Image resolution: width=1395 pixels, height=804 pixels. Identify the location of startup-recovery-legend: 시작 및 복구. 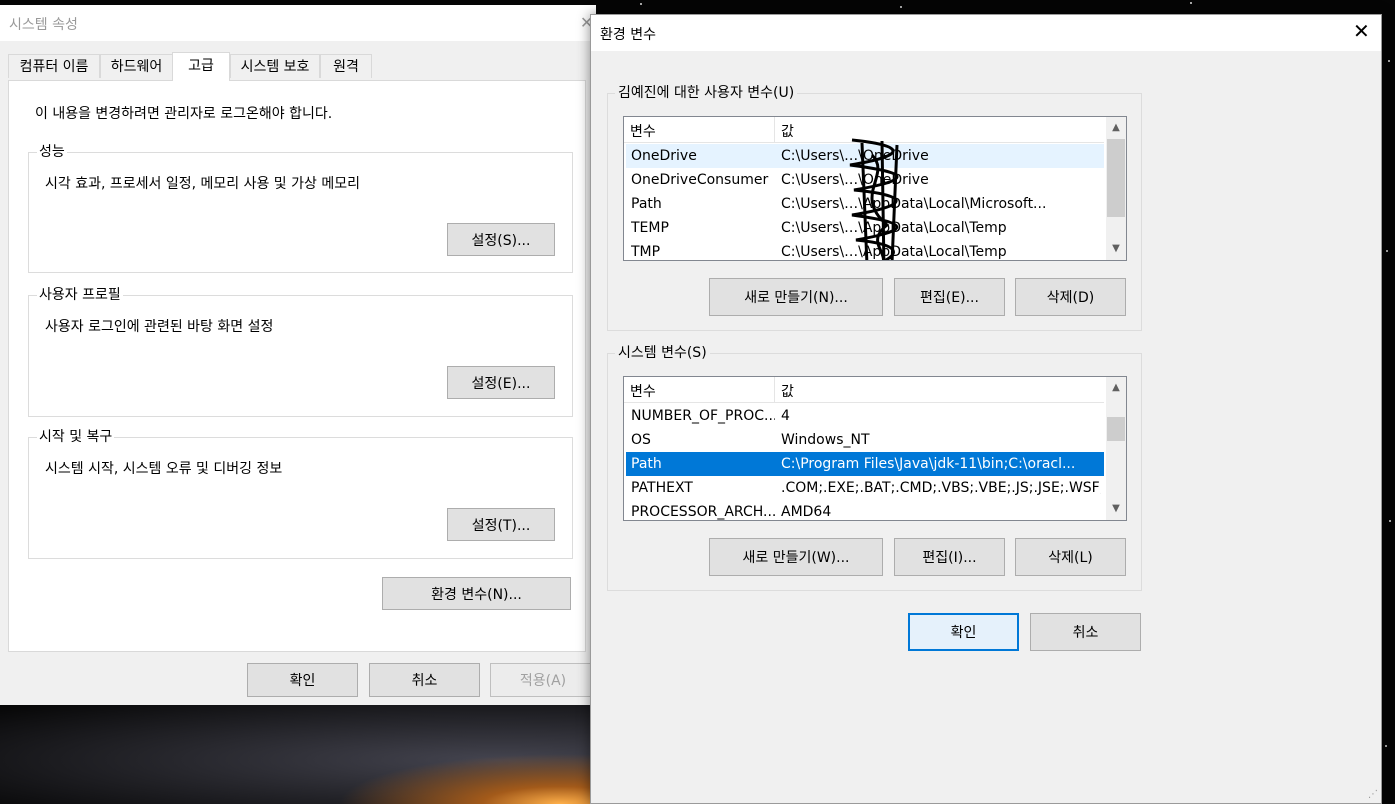
(76, 437).